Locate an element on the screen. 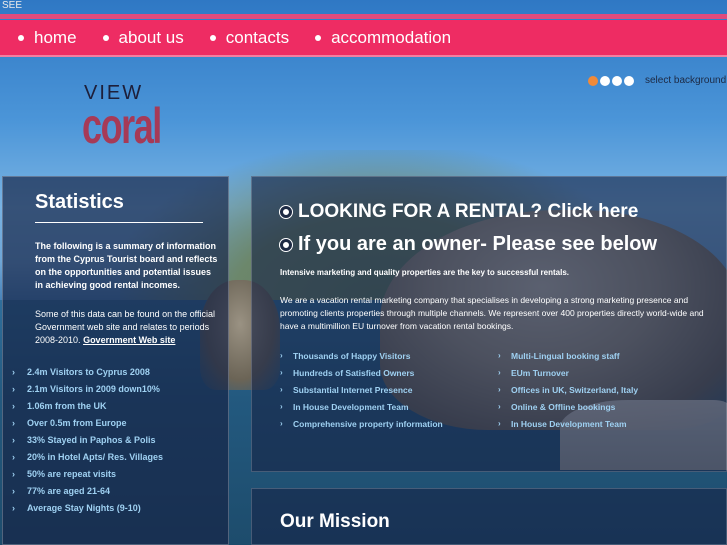  nav-accommodation: accommodation is located at coordinates (383, 38).